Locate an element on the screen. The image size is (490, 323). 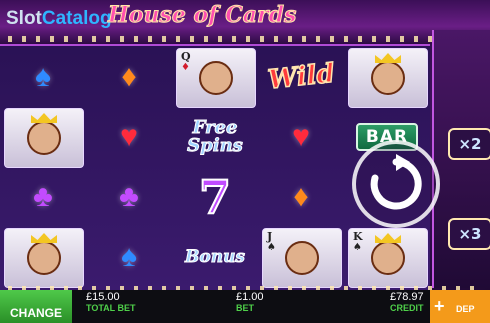
jack-face-icon is located at coordinates (302, 258).